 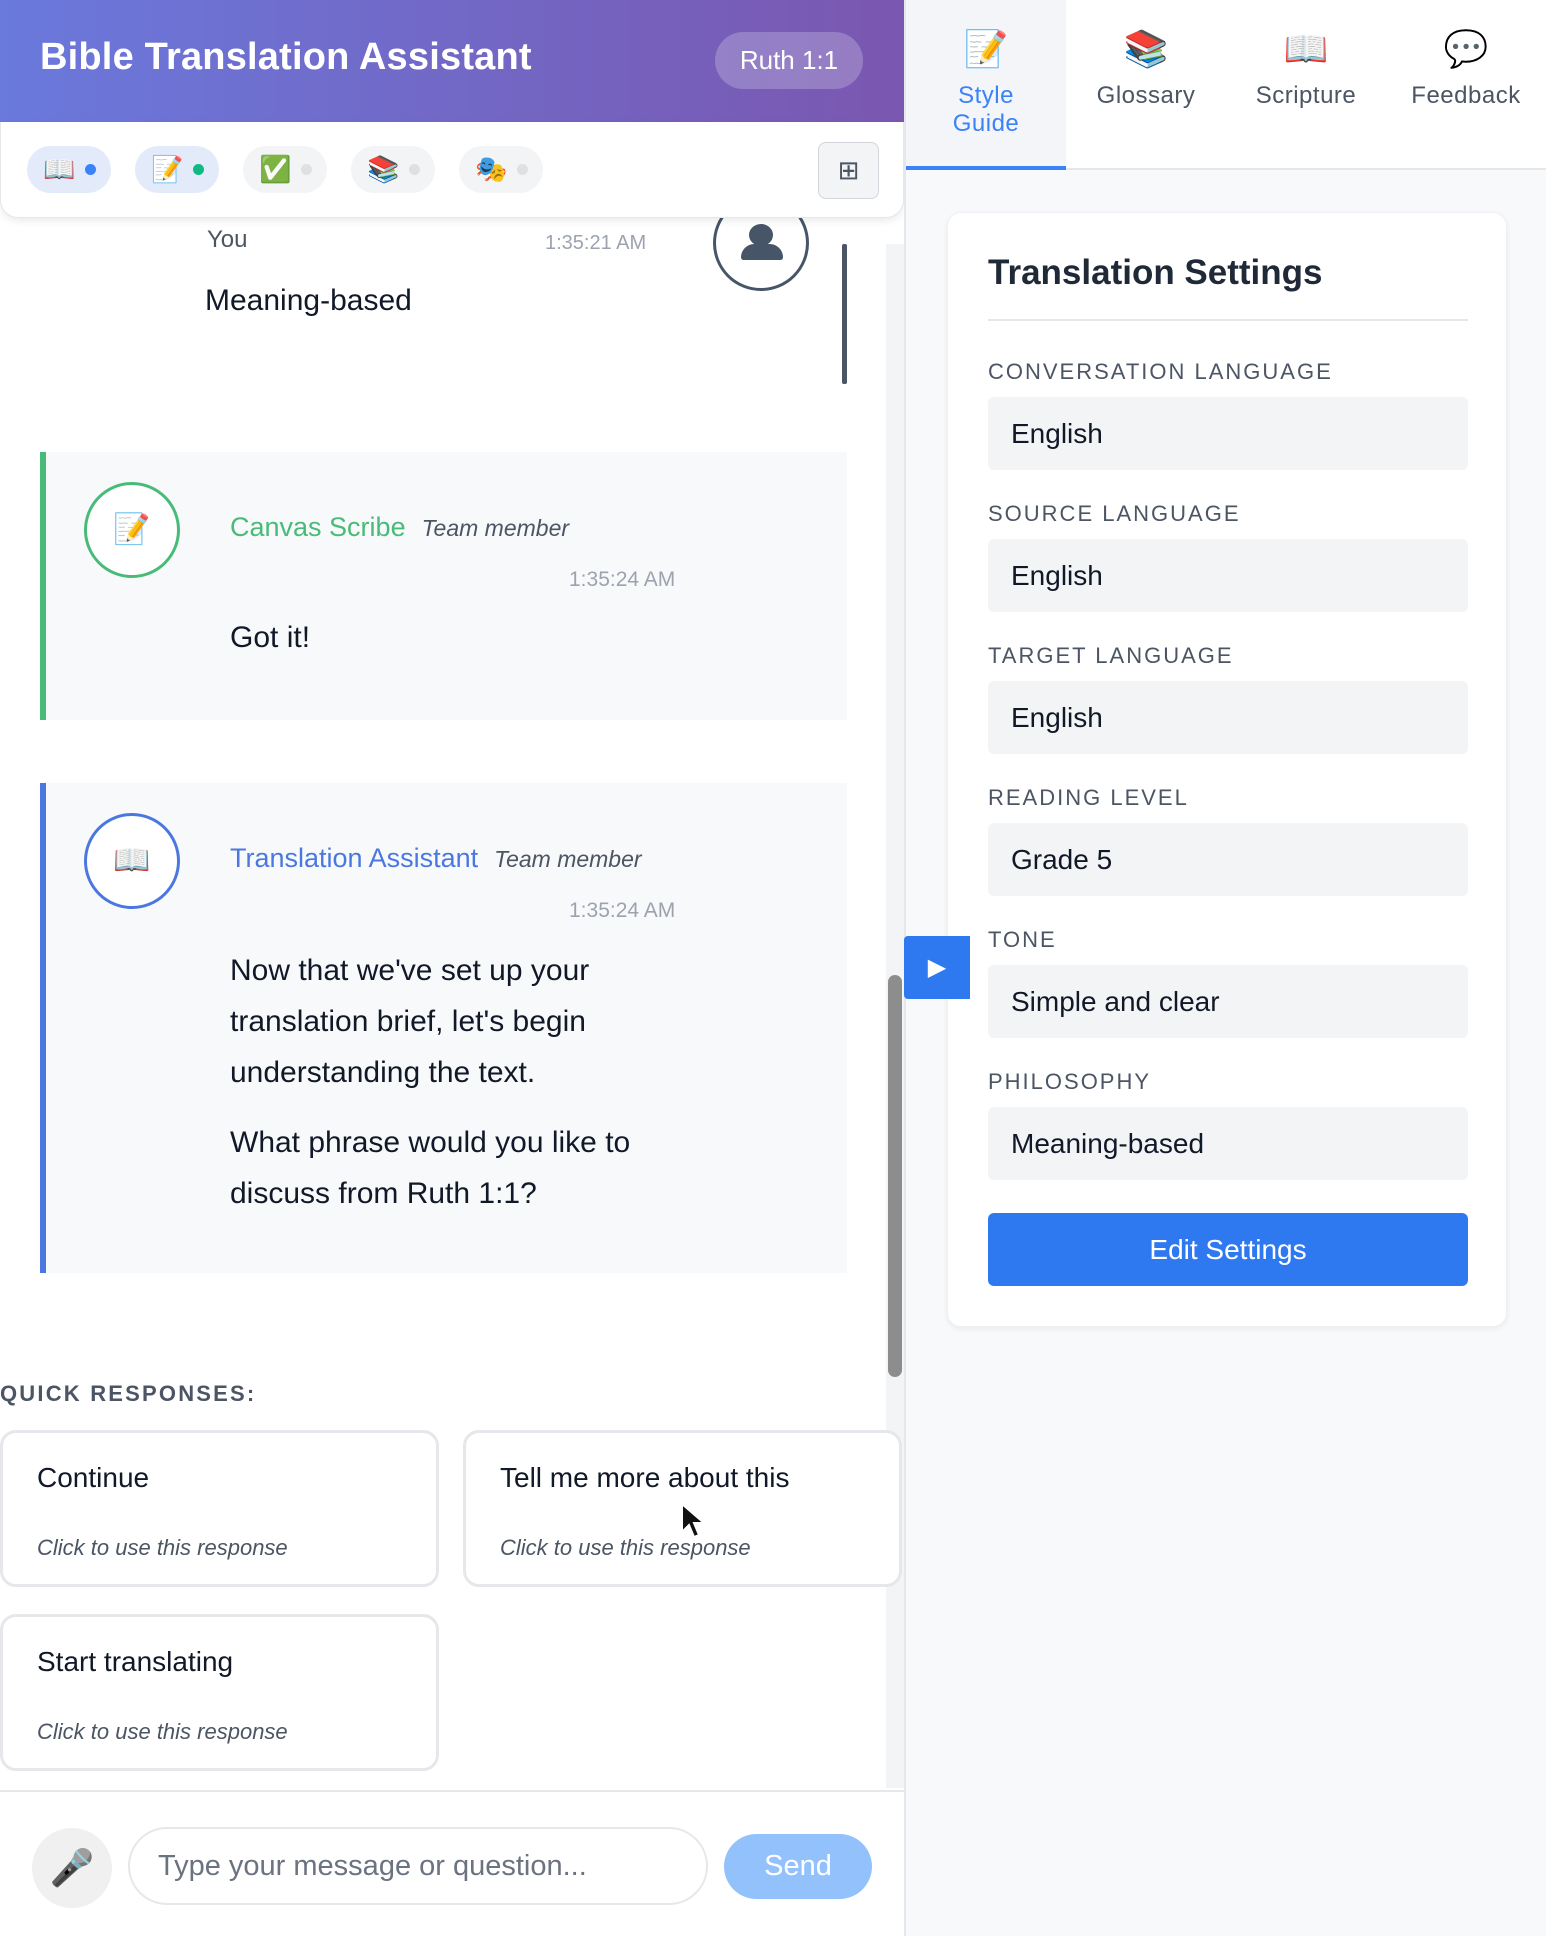 What do you see at coordinates (286, 57) in the screenshot?
I see `app-title: Bible Translation Assistant` at bounding box center [286, 57].